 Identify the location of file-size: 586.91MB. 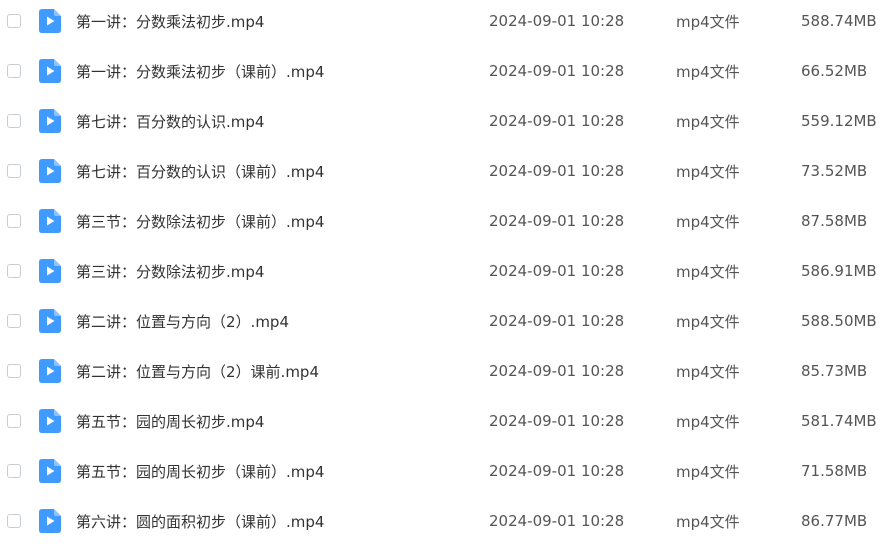
(839, 271).